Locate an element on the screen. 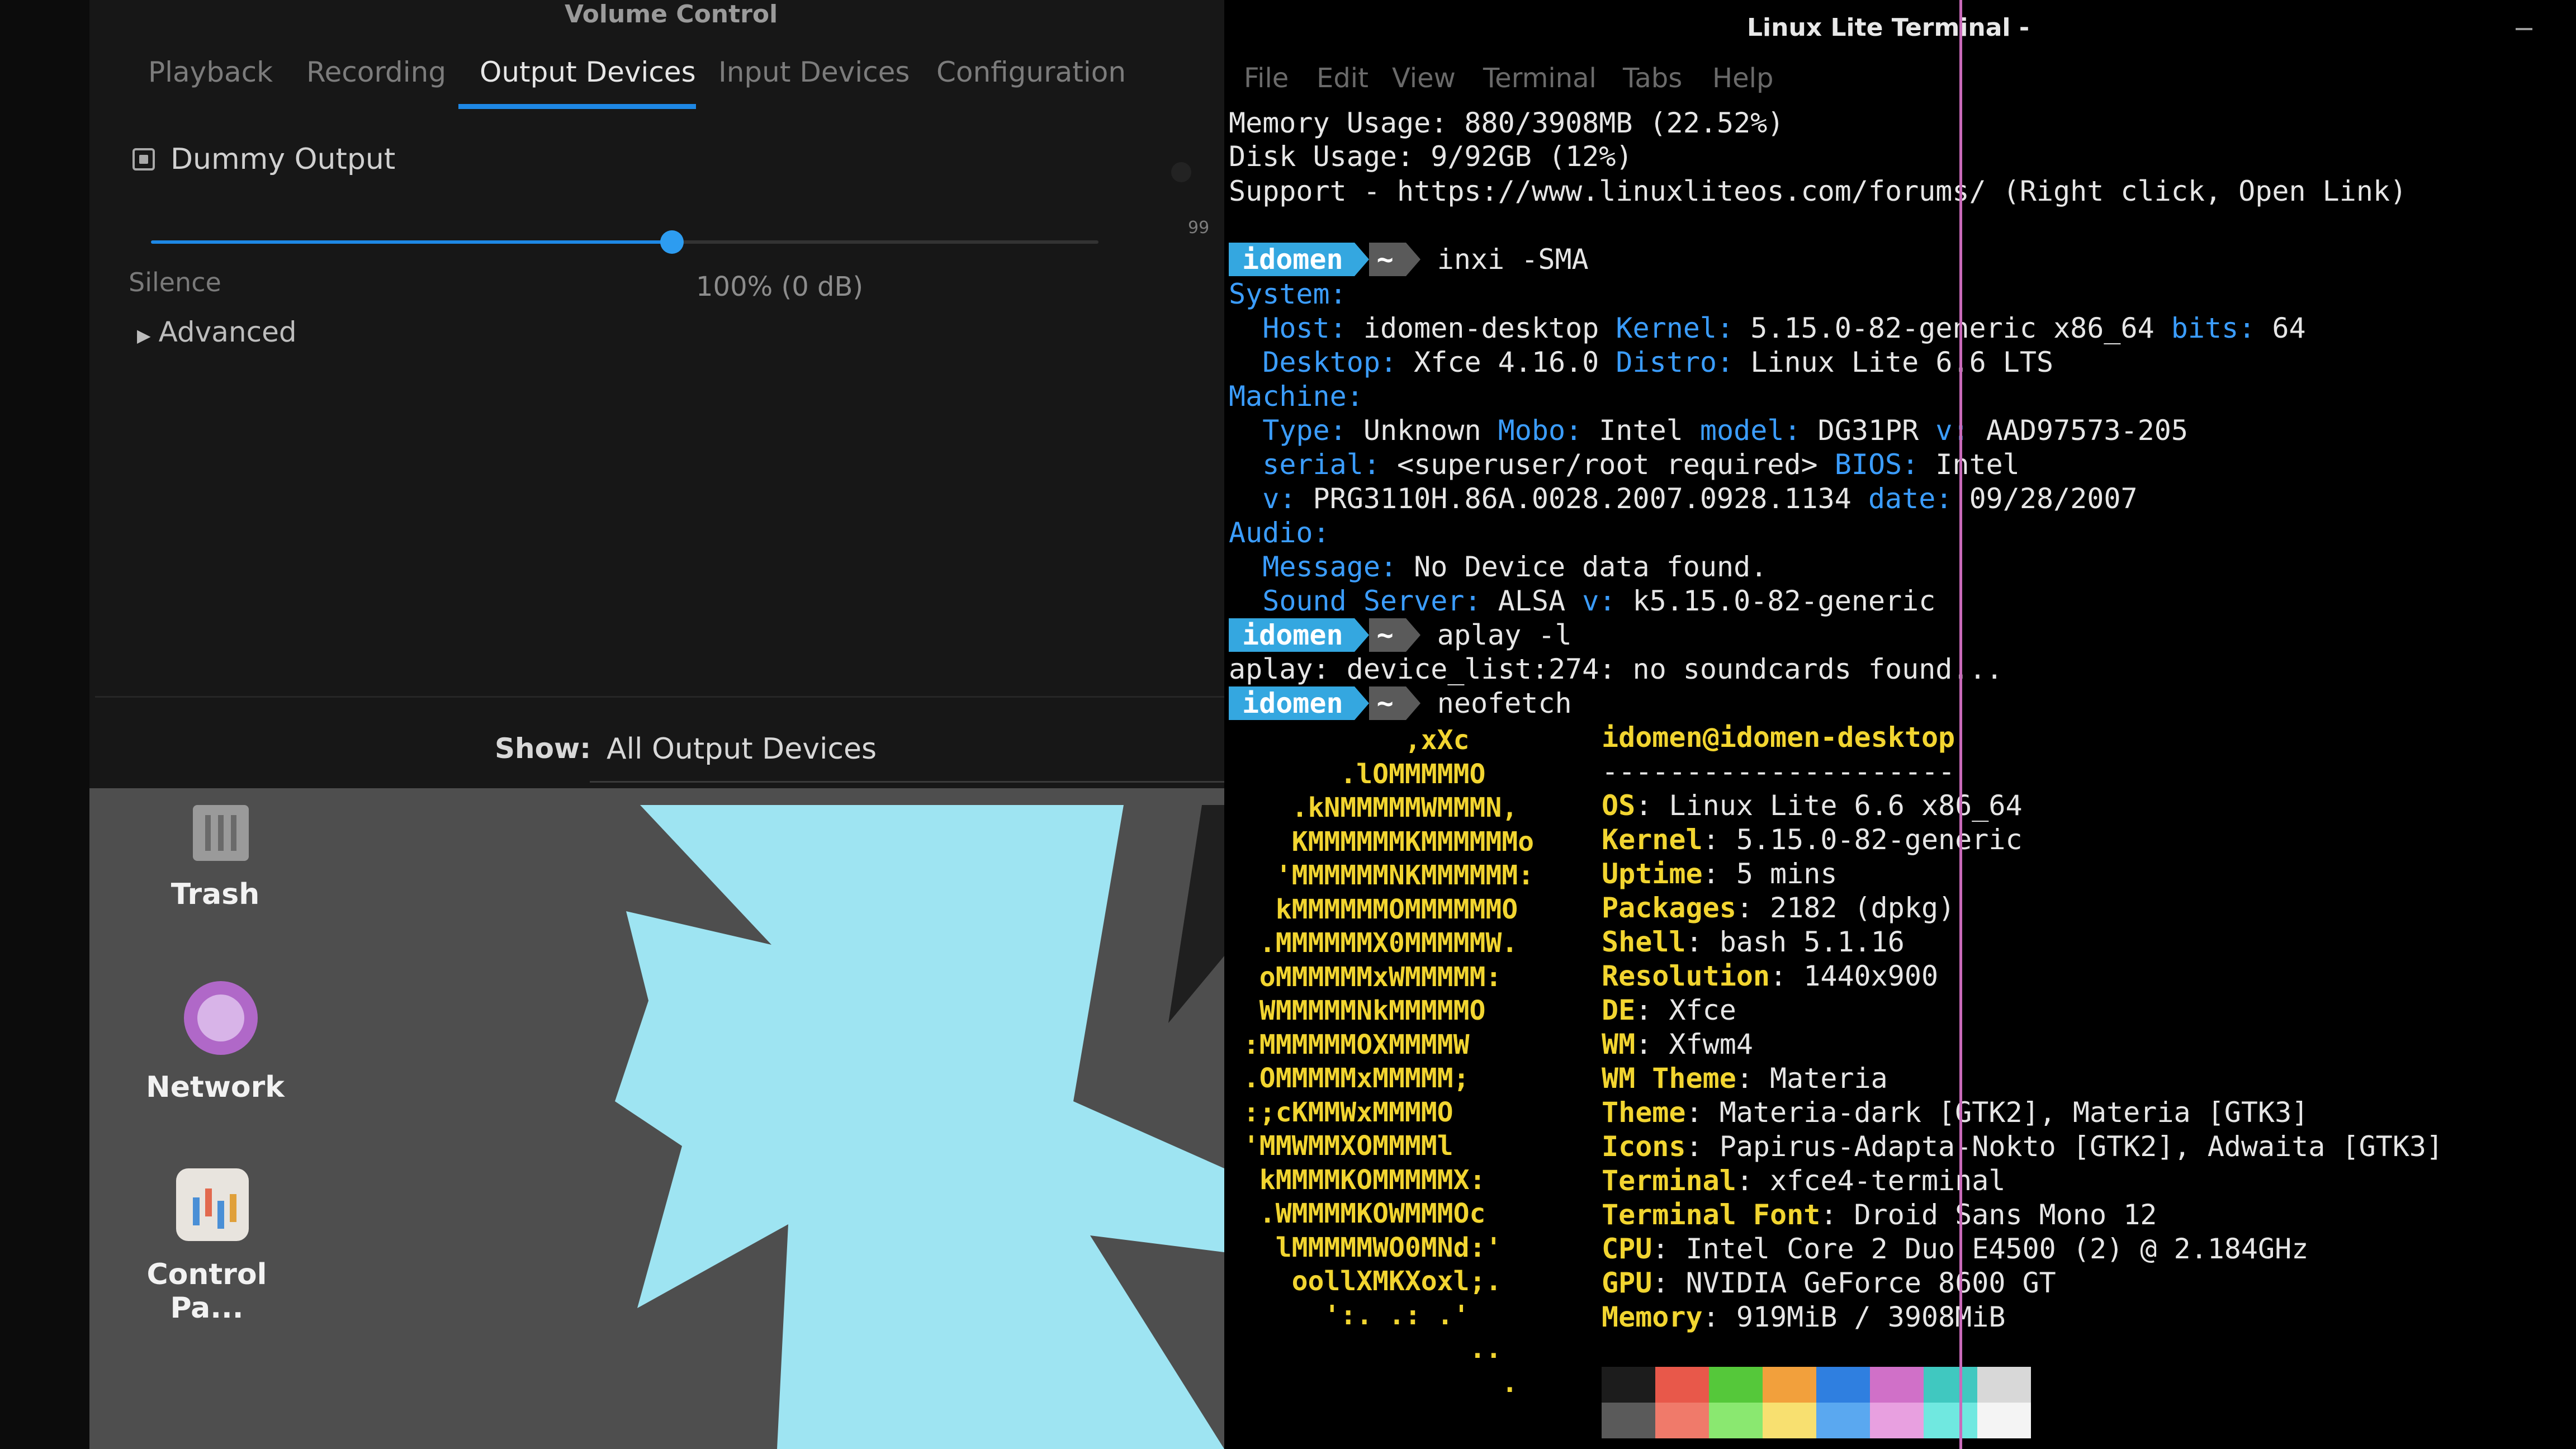 Image resolution: width=2576 pixels, height=1449 pixels. inxi-key: BIOS: is located at coordinates (1877, 465).